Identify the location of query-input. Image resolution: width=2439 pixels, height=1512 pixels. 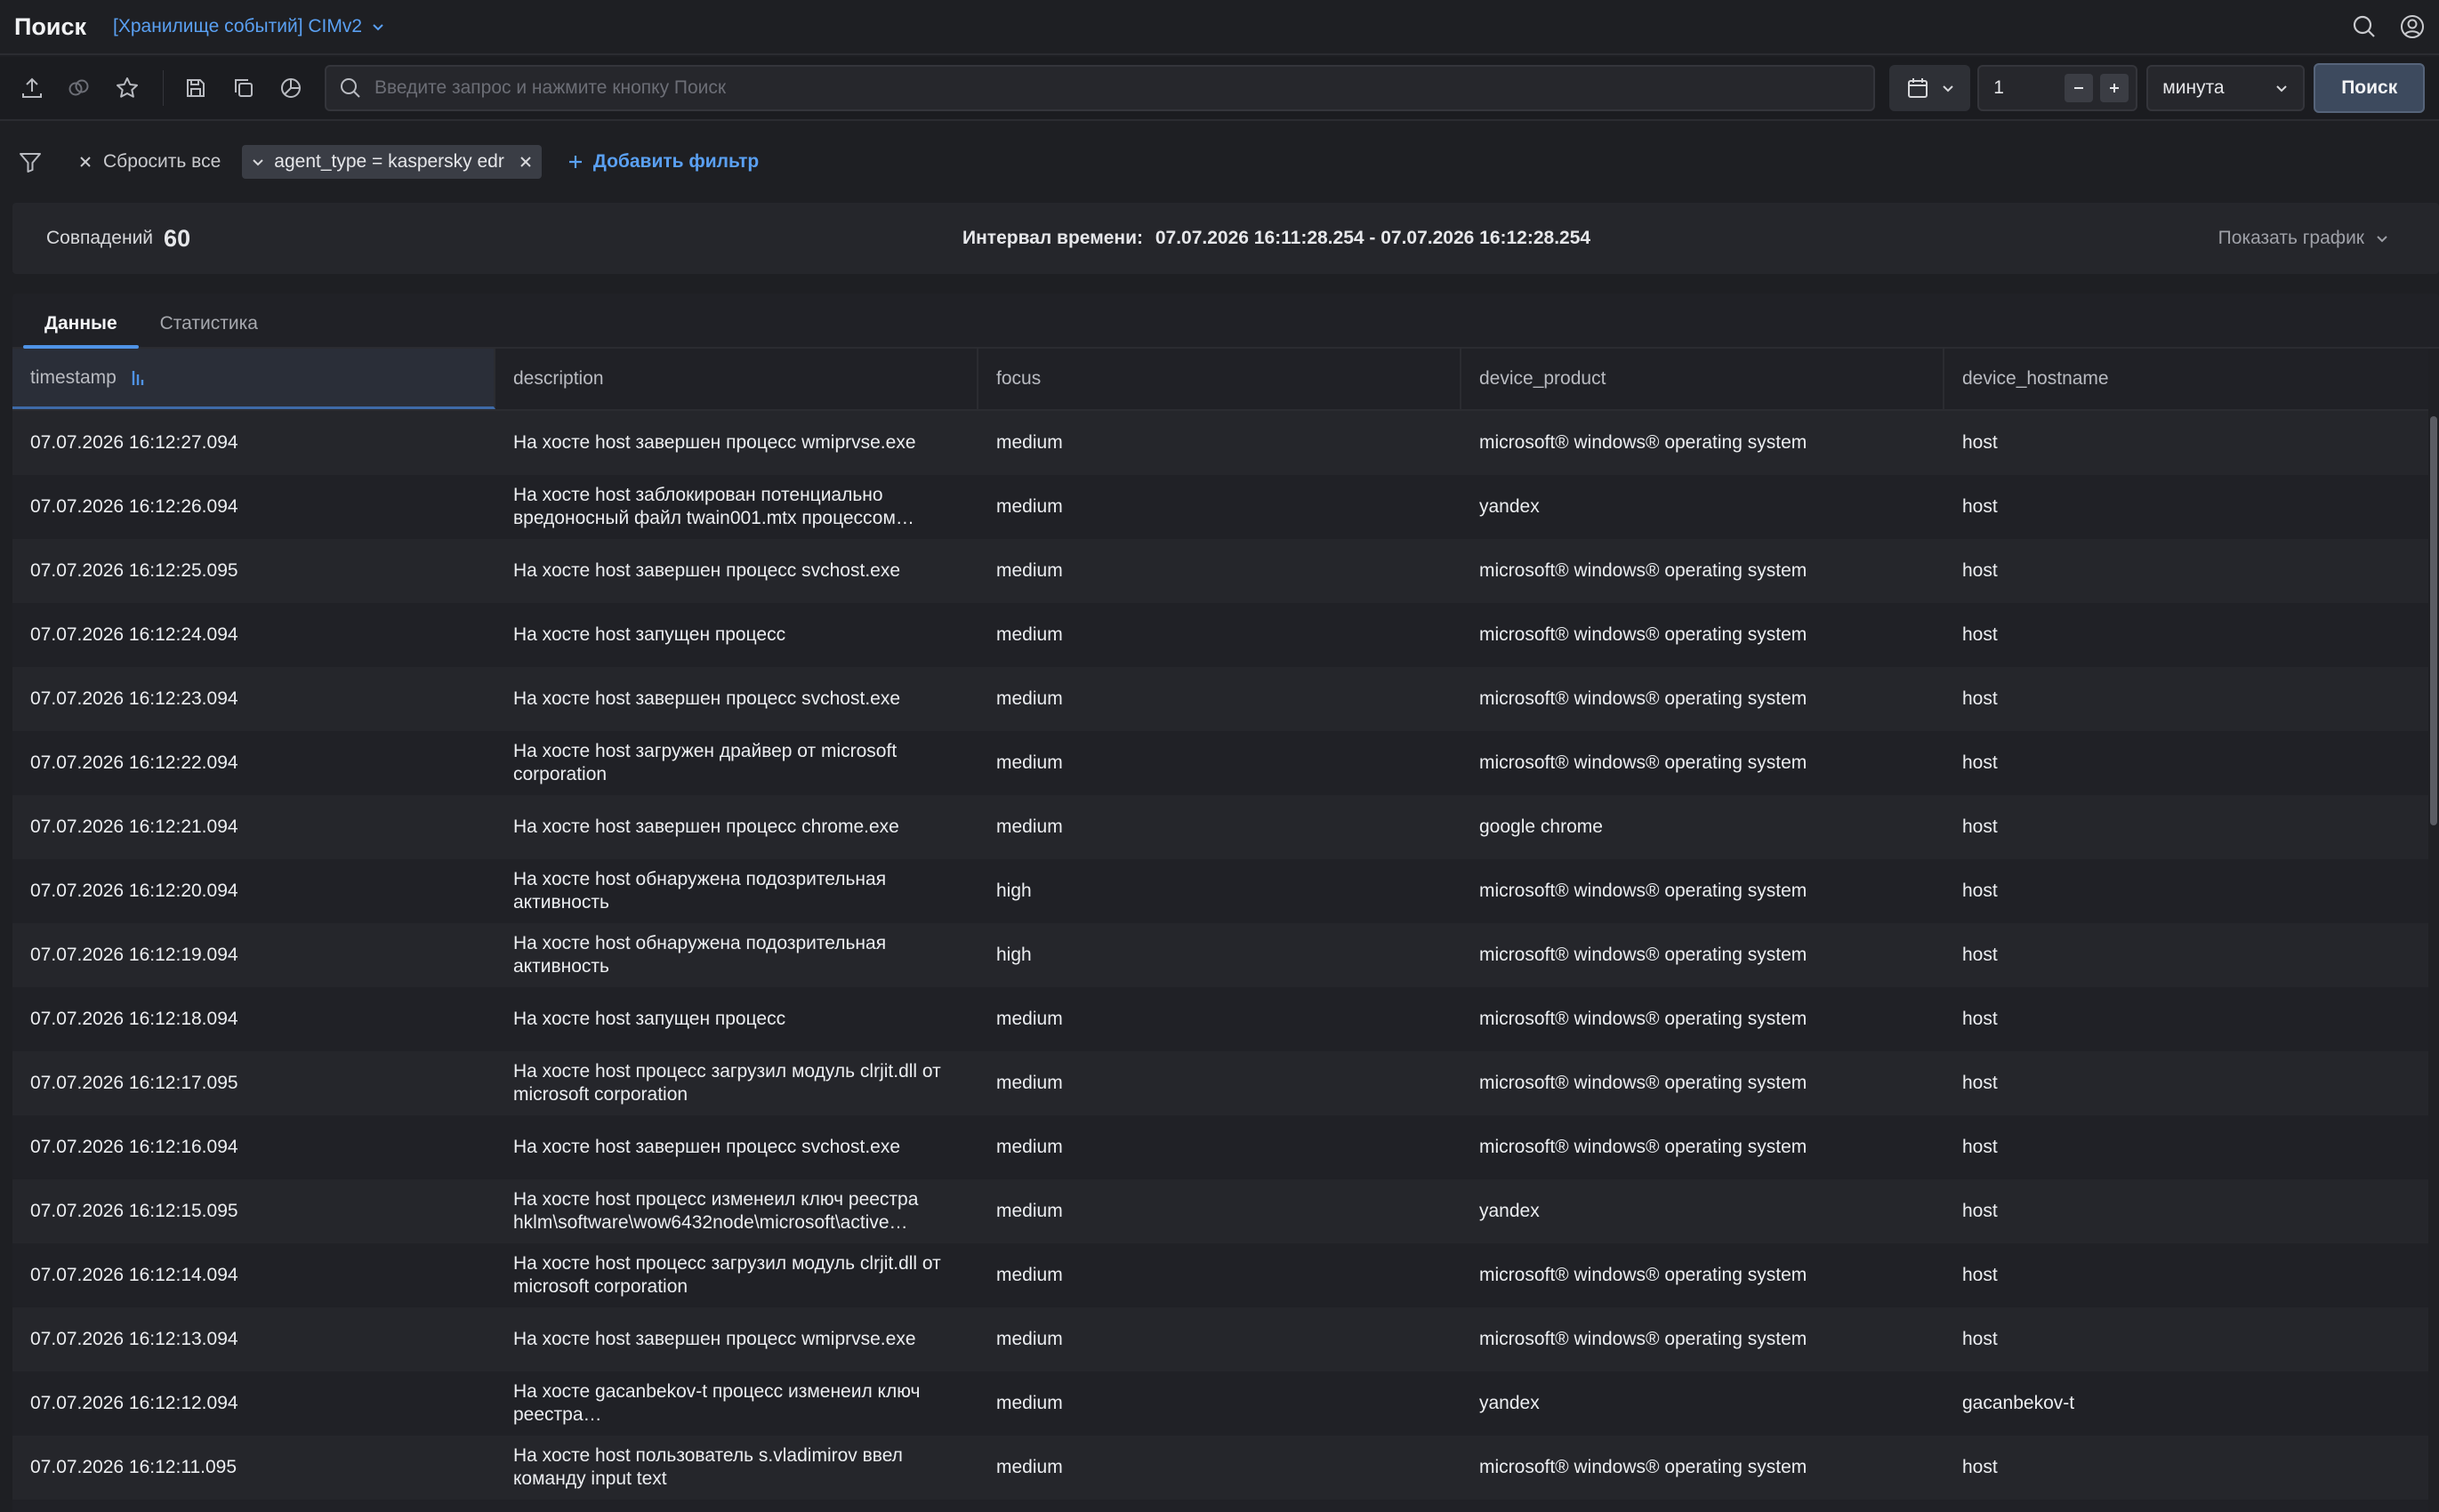
(1118, 88).